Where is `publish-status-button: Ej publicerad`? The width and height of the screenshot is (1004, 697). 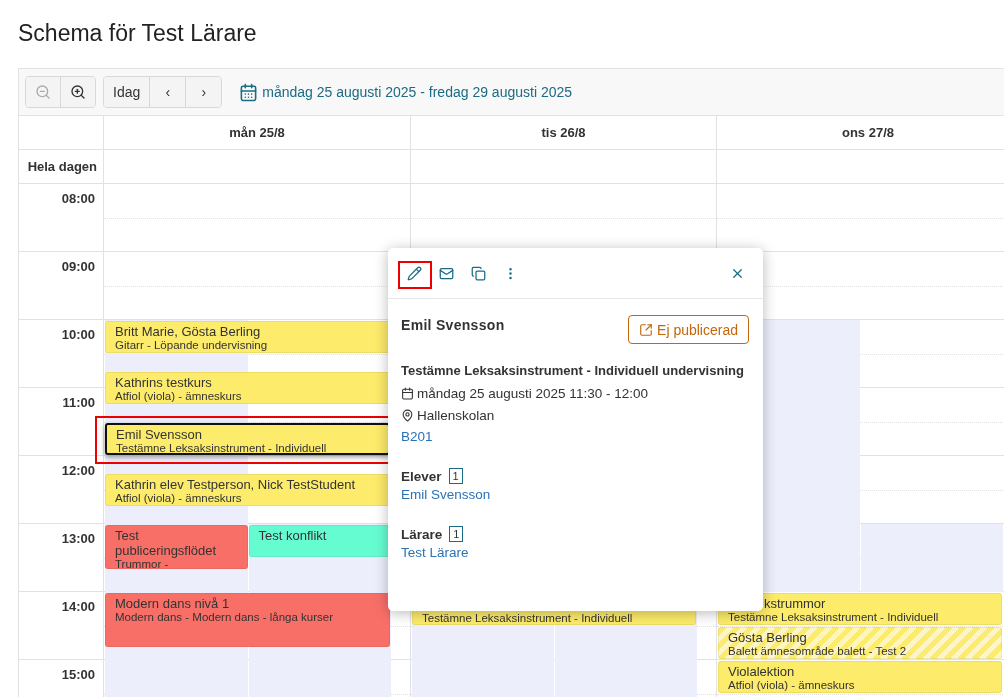
publish-status-button: Ej publicerad is located at coordinates (688, 329).